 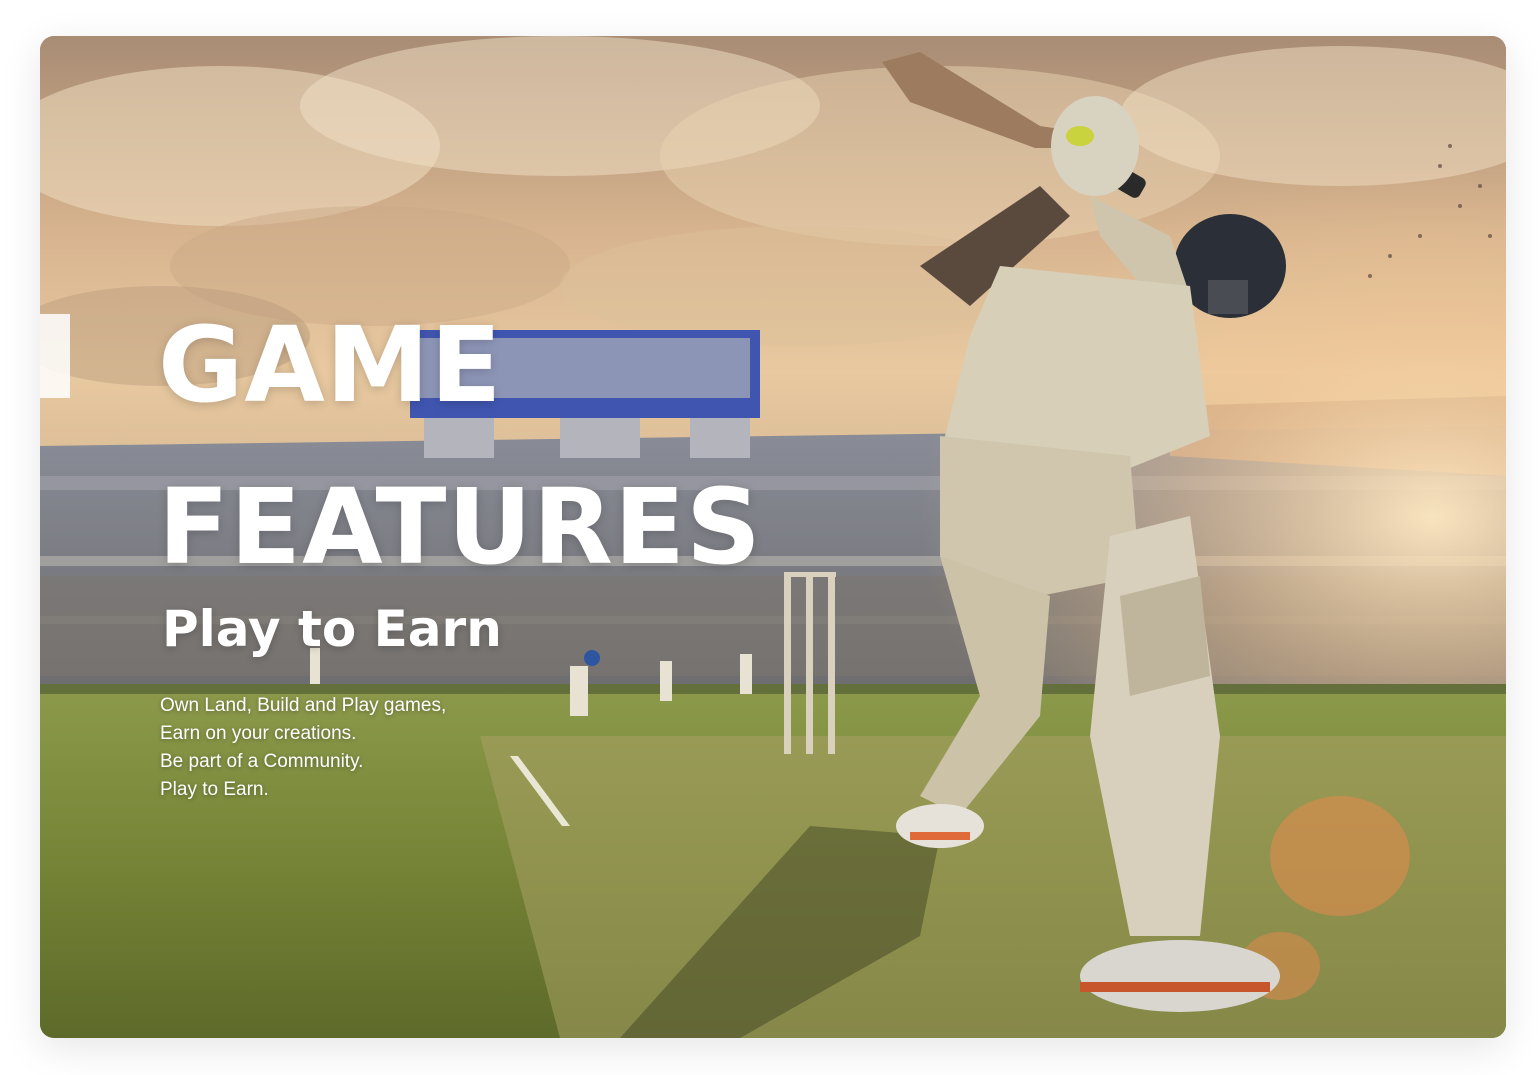 What do you see at coordinates (214, 789) in the screenshot?
I see `hero-description-line: Play to Earn.` at bounding box center [214, 789].